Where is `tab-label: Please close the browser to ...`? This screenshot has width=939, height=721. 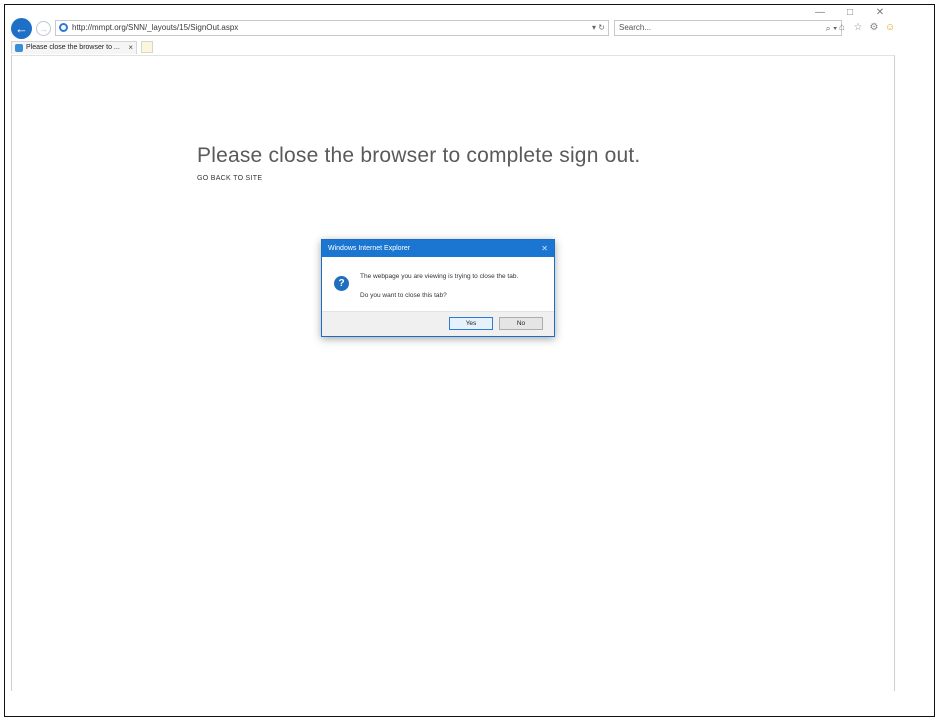
tab-label: Please close the browser to ... is located at coordinates (73, 47).